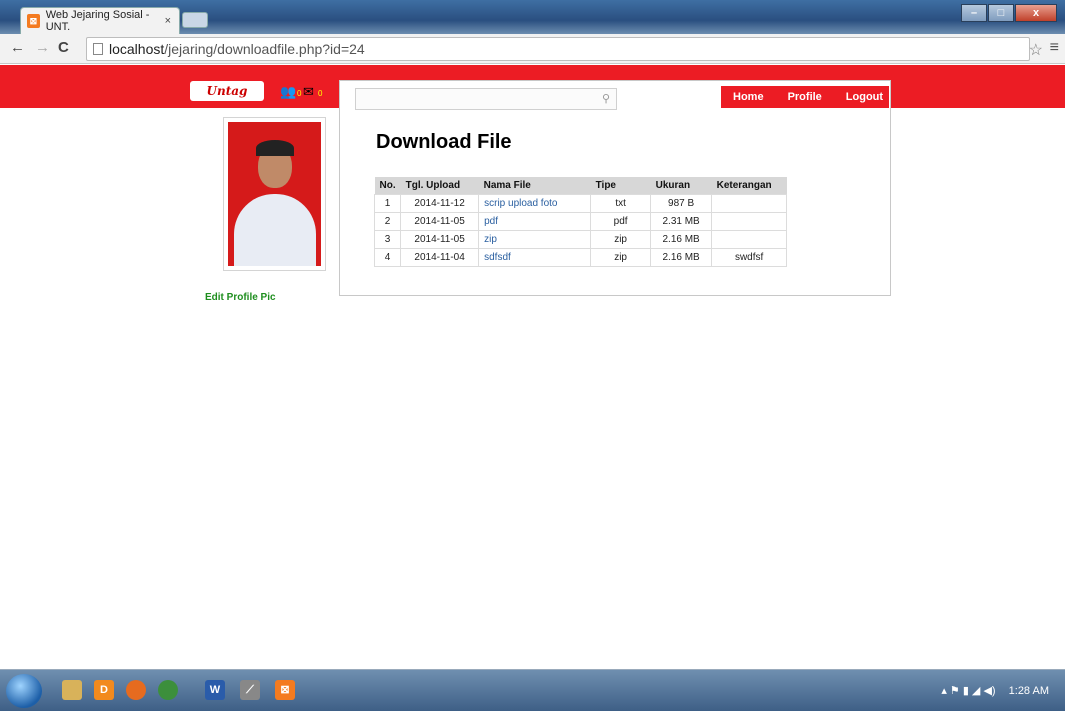 This screenshot has height=711, width=1065. I want to click on browser-tab: ⊠ Web Jejaring Sosial - UNT. ×, so click(100, 20).